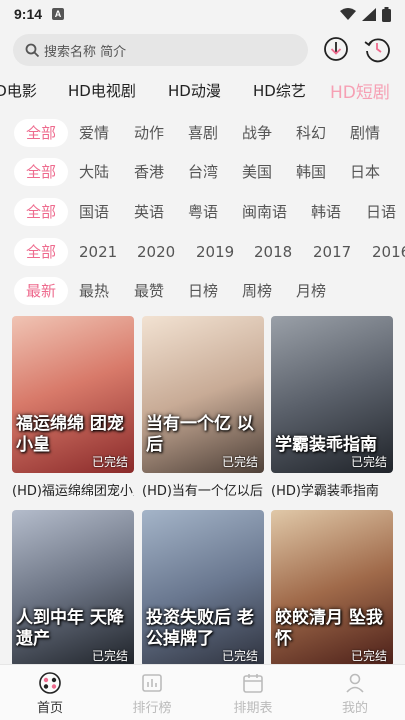  I want to click on poster-title-art: 学霸装乖指南, so click(326, 444).